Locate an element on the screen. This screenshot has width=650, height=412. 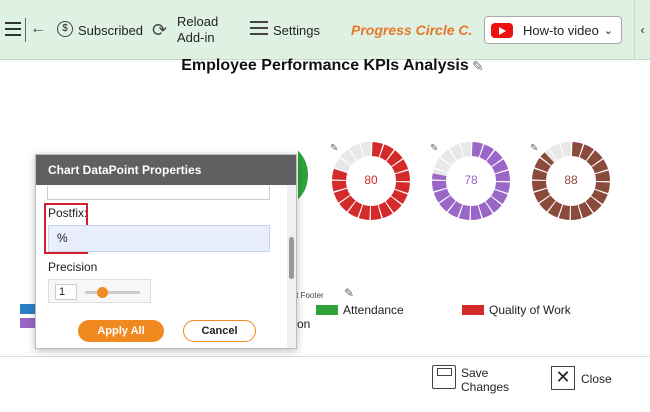
dialog-title: Chart DataPoint Properties is located at coordinates (166, 170).